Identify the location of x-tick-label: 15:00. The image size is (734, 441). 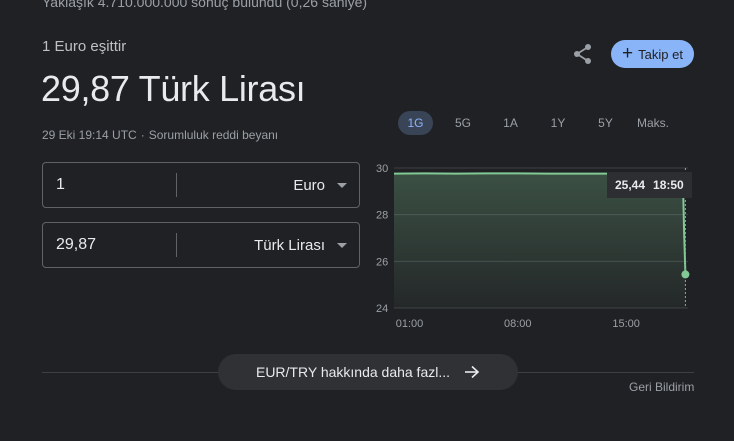
(626, 324).